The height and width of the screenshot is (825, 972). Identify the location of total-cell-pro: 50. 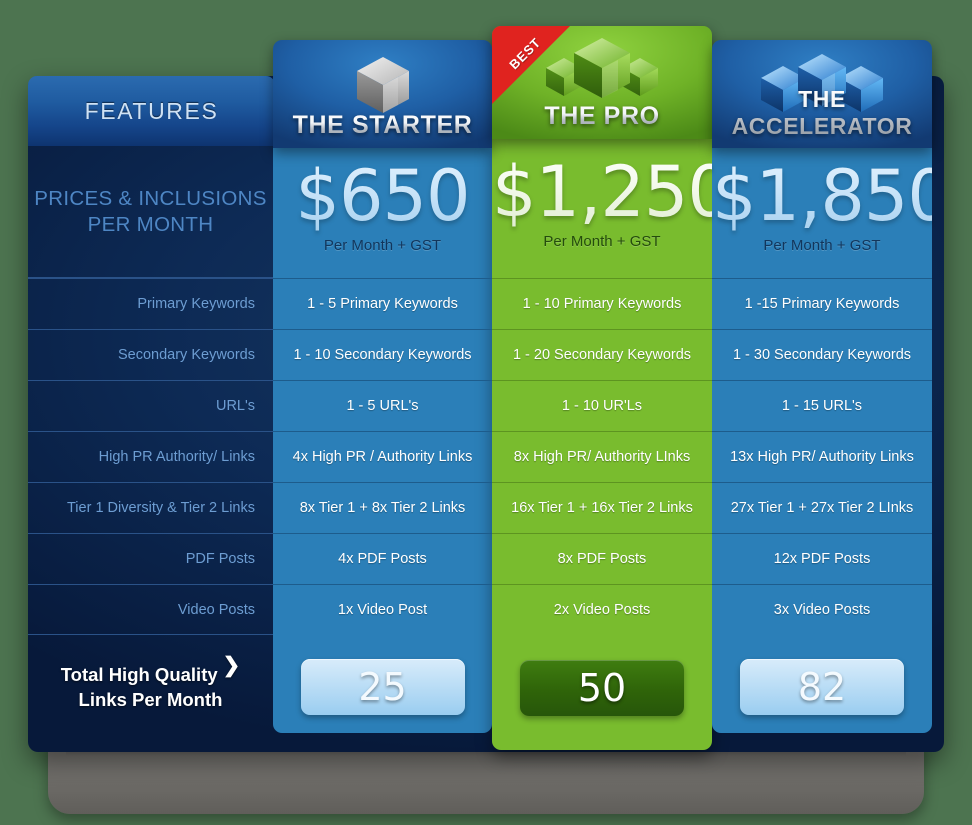
(602, 688).